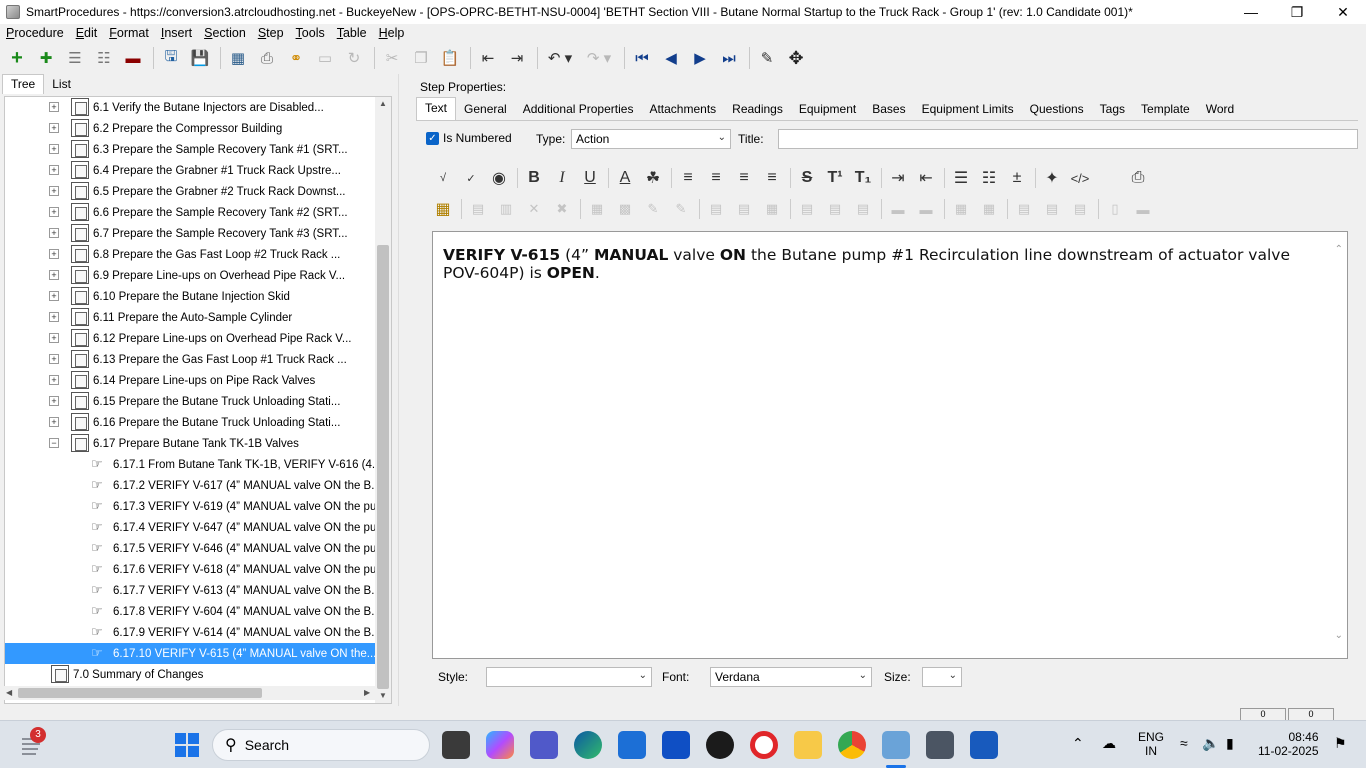  What do you see at coordinates (1297, 12) in the screenshot?
I see `restore-button: ❐` at bounding box center [1297, 12].